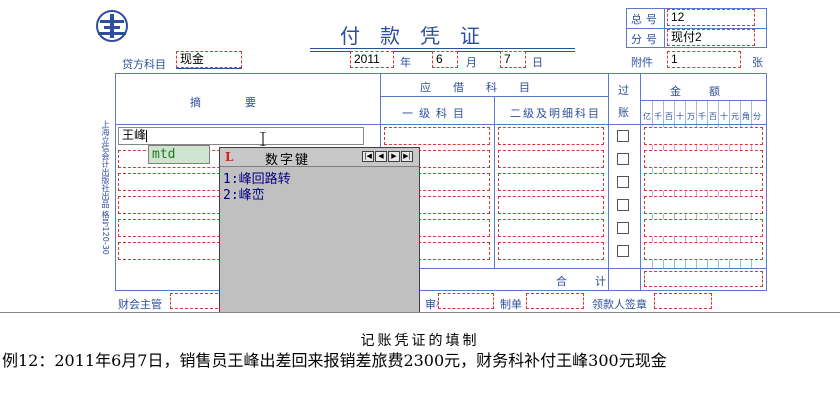  What do you see at coordinates (223, 102) in the screenshot?
I see `summary-column-header: 摘 要` at bounding box center [223, 102].